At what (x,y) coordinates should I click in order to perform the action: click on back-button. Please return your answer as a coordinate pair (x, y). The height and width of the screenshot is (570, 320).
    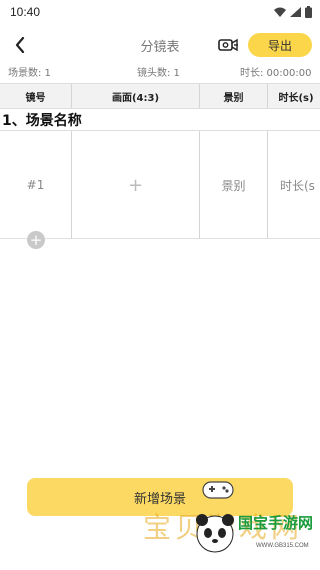
    Looking at the image, I should click on (20, 45).